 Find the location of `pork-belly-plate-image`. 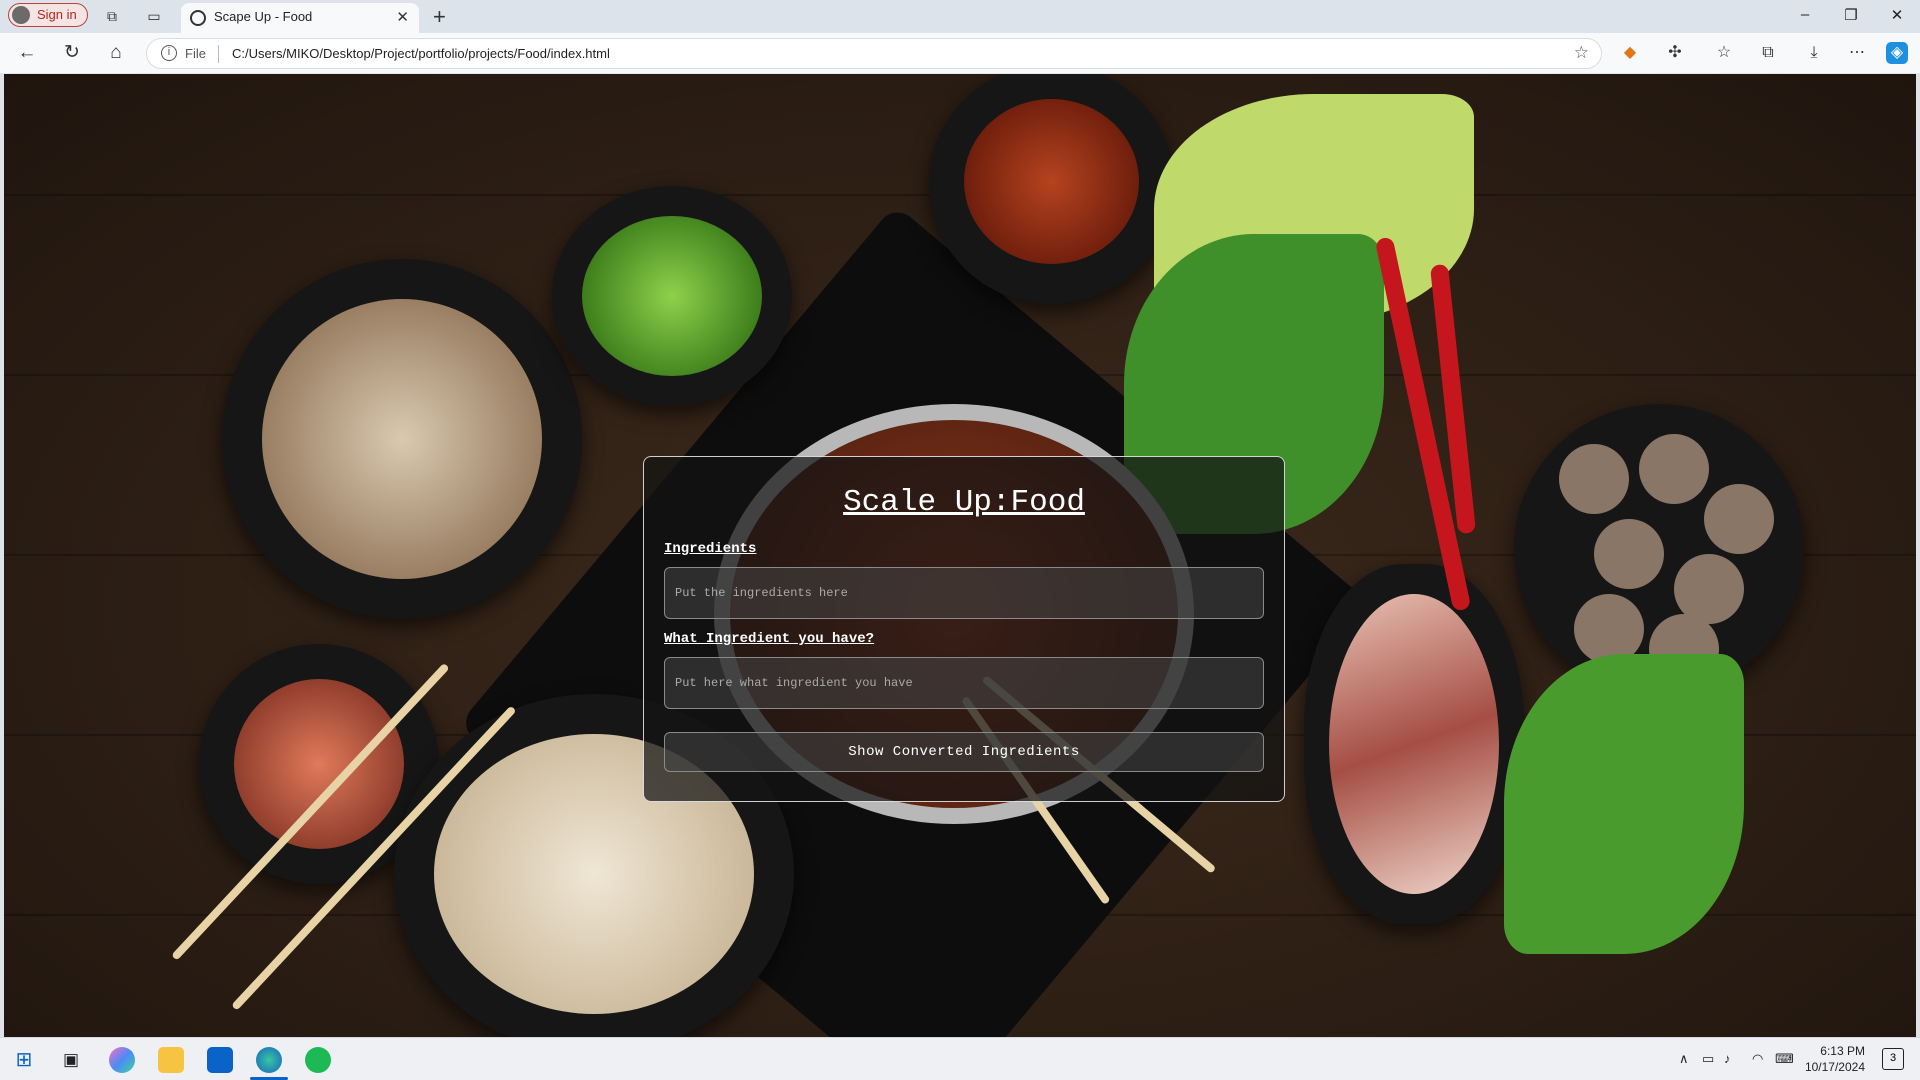

pork-belly-plate-image is located at coordinates (1414, 744).